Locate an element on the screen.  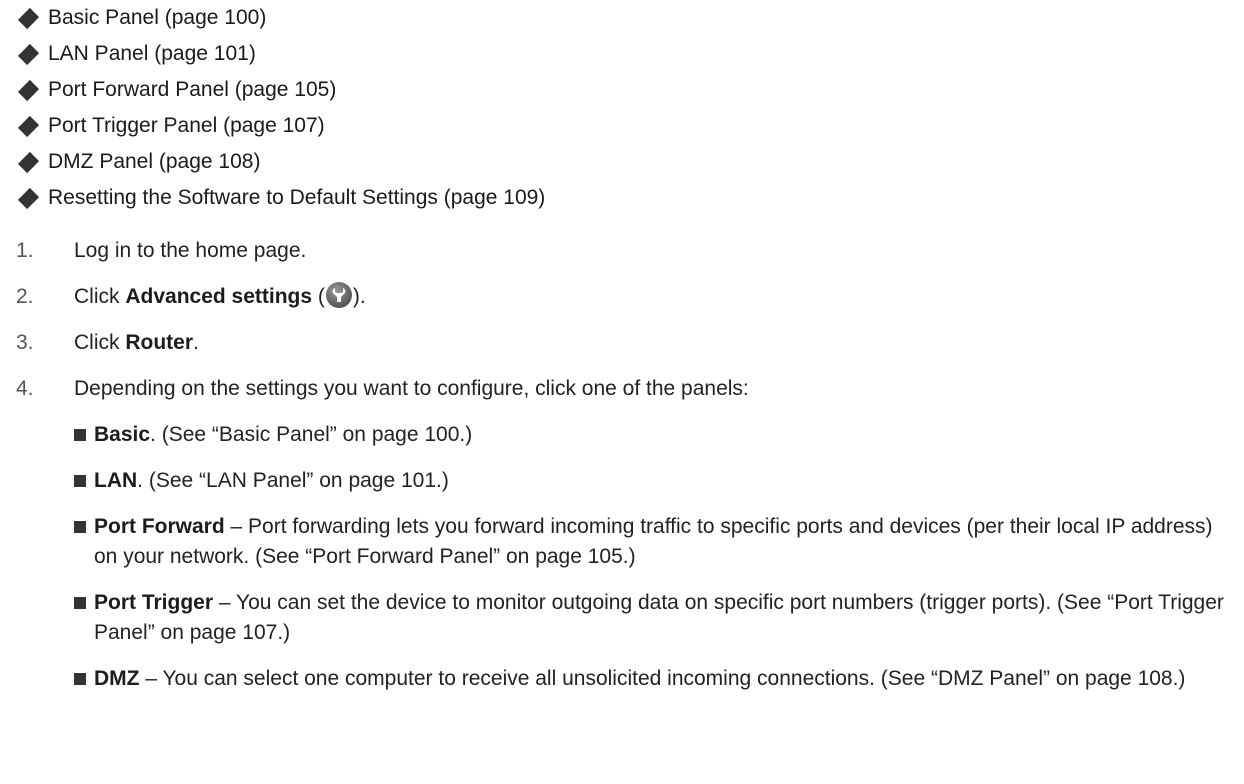
link-port-forward-panel: Port Forward Panel (page 105) is located at coordinates (192, 90).